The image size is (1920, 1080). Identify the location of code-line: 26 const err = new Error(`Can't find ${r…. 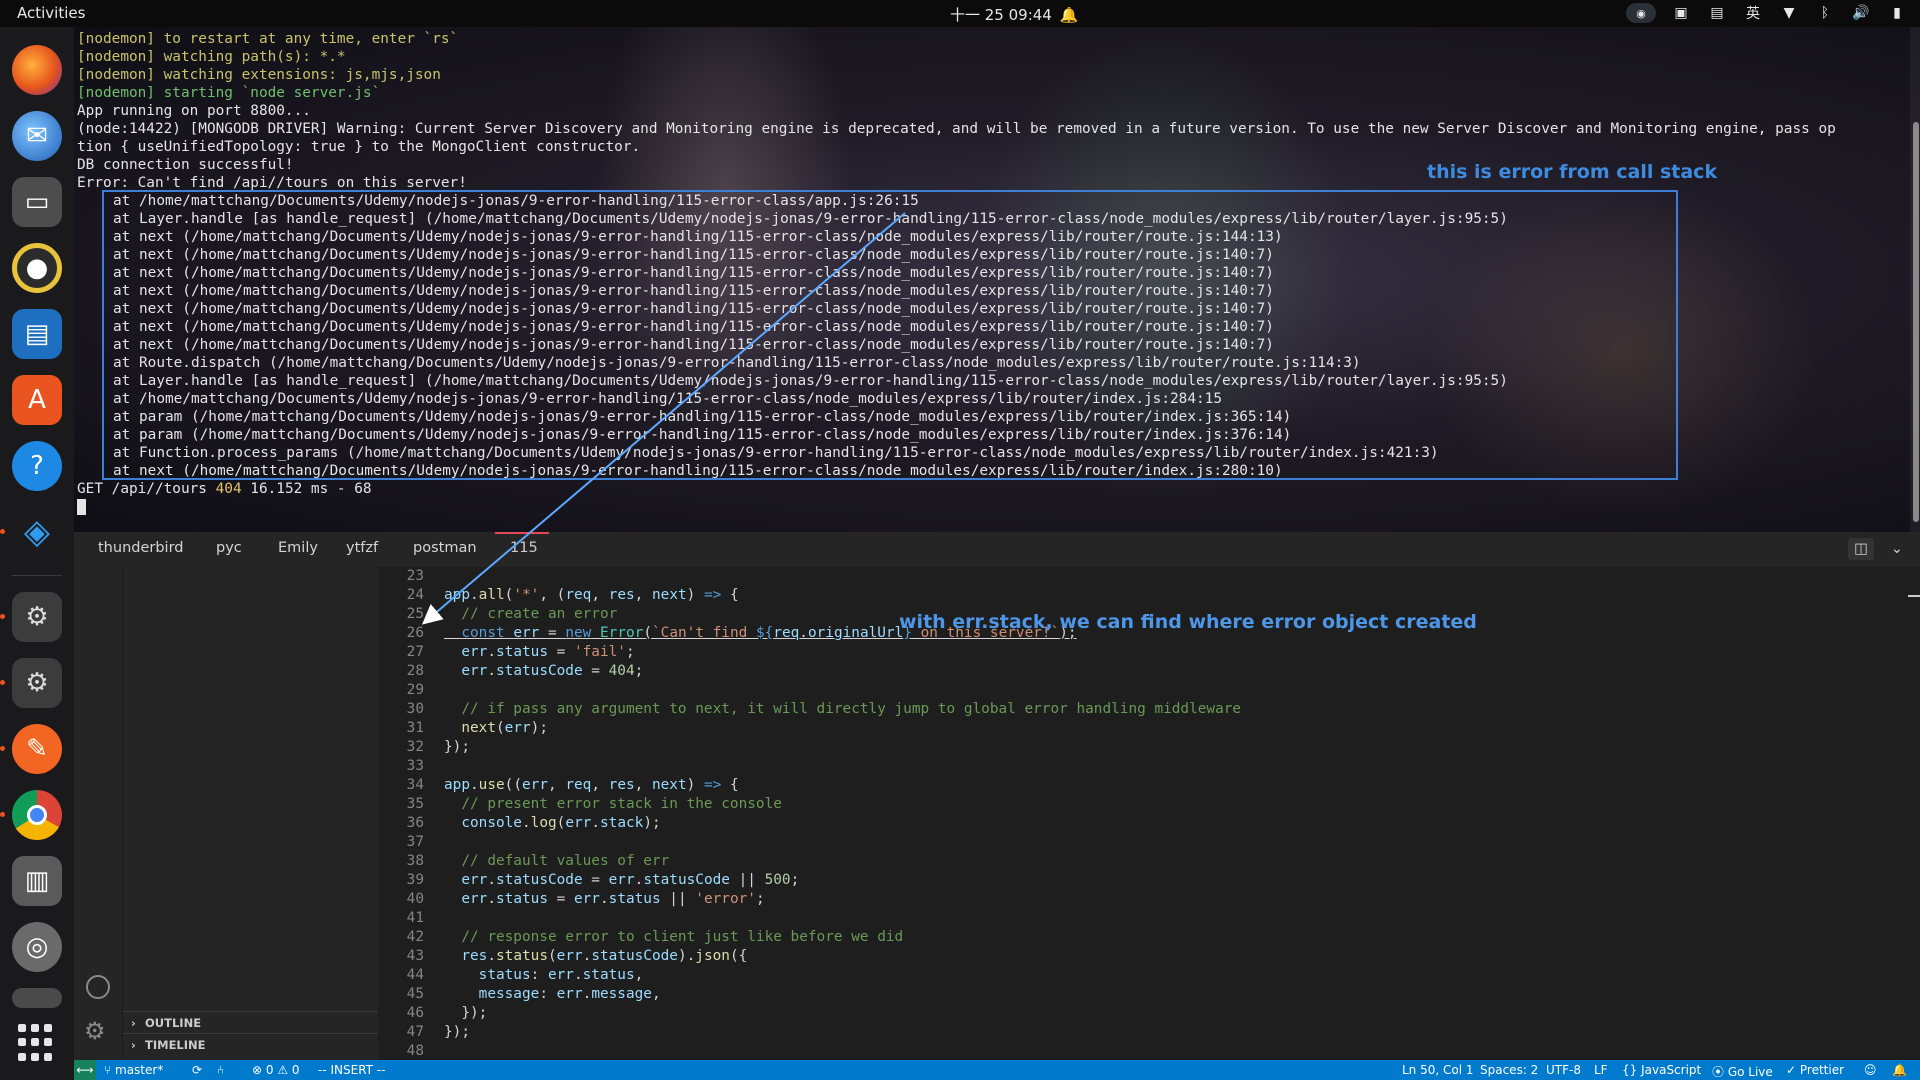
(727, 633).